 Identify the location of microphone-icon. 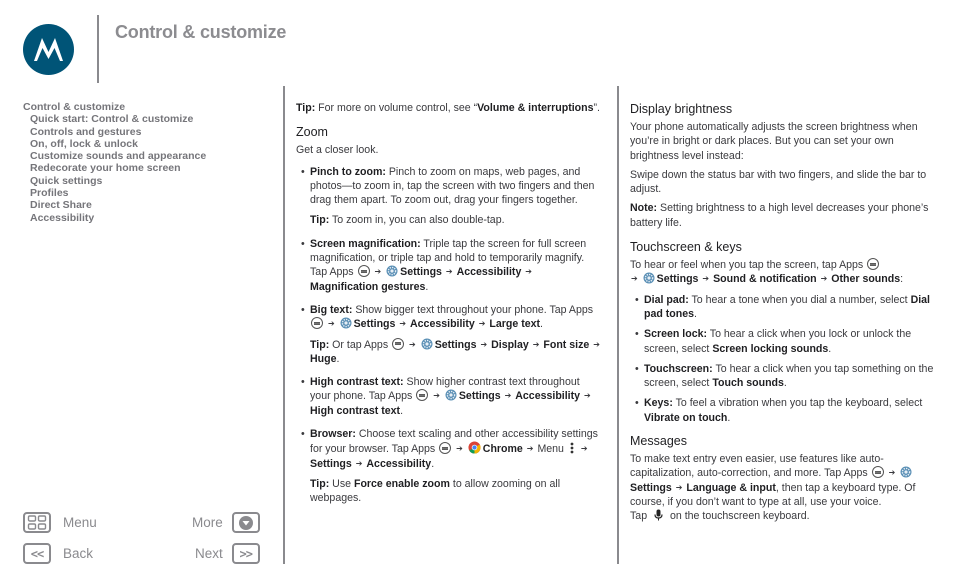
(658, 515).